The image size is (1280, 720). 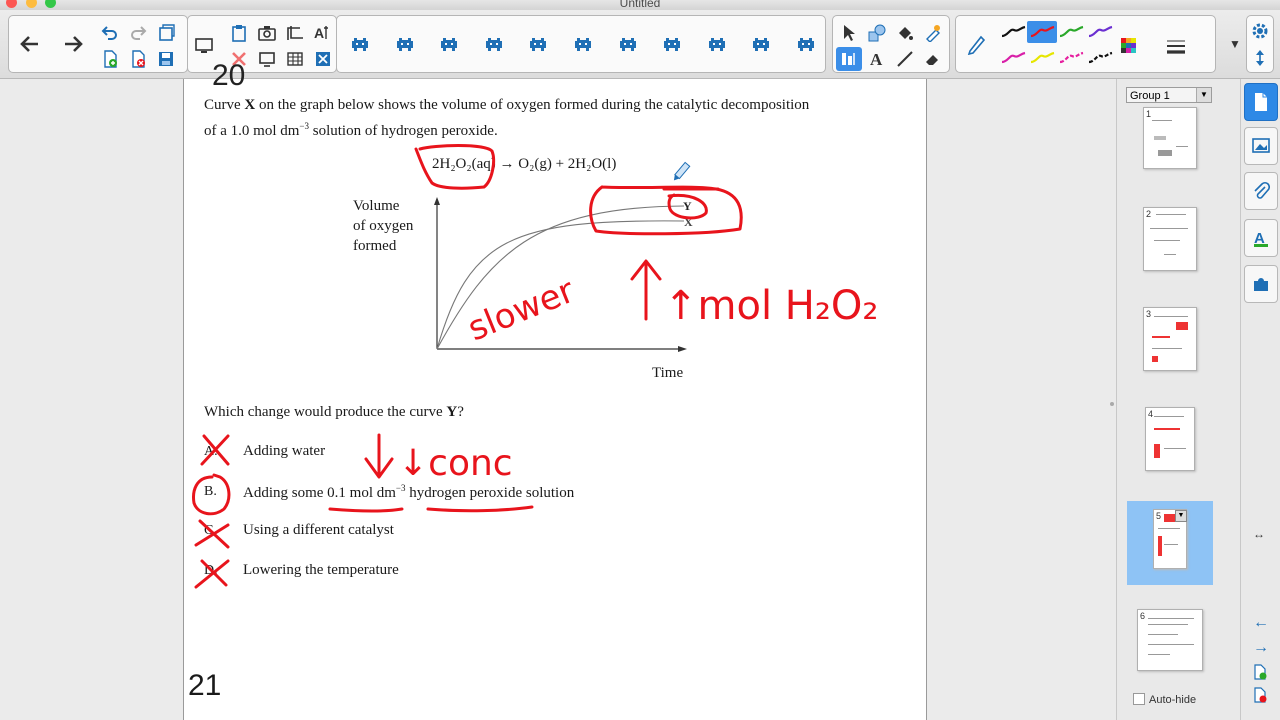 I want to click on select-tool-button, so click(x=849, y=33).